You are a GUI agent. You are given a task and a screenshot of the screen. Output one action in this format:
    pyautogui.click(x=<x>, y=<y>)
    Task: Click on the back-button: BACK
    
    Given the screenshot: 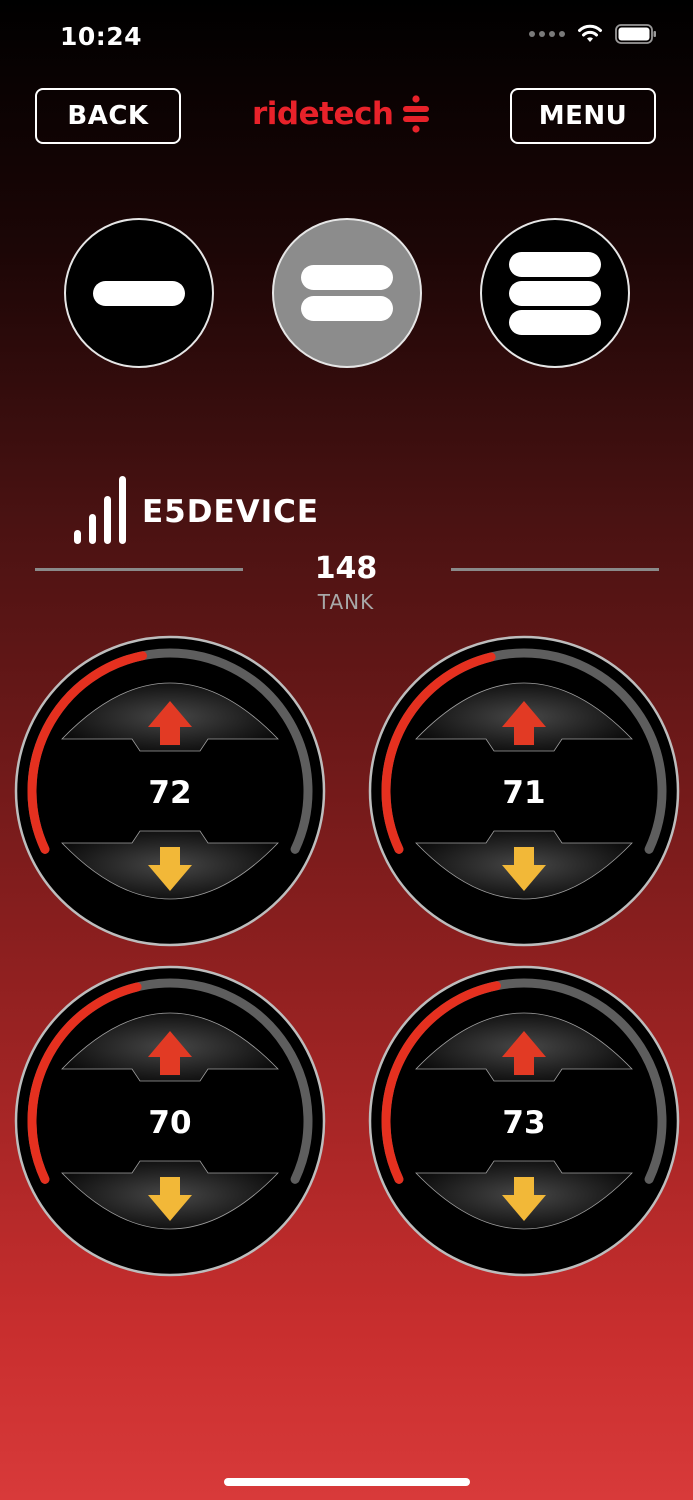 What is the action you would take?
    pyautogui.click(x=108, y=116)
    